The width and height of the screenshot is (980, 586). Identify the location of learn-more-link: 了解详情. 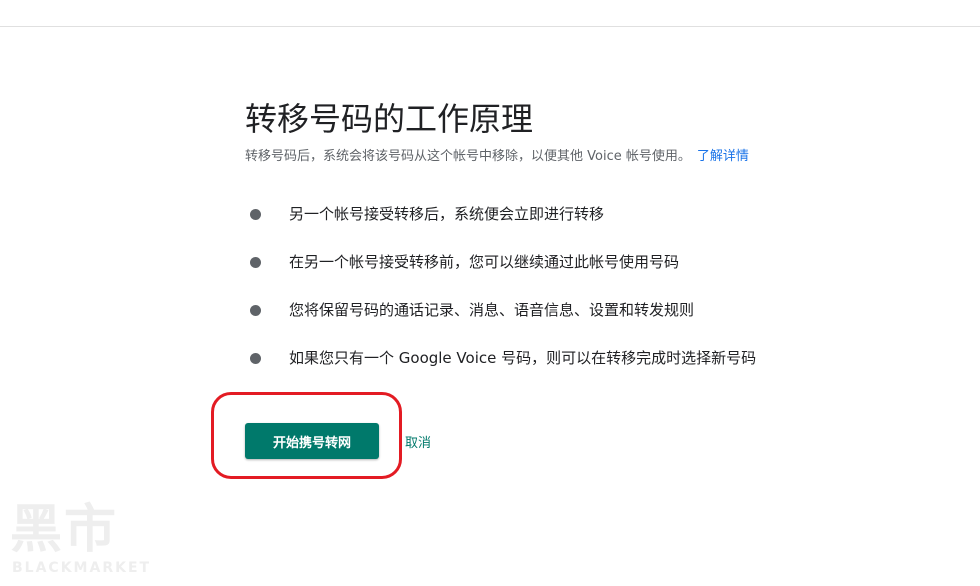
(723, 156).